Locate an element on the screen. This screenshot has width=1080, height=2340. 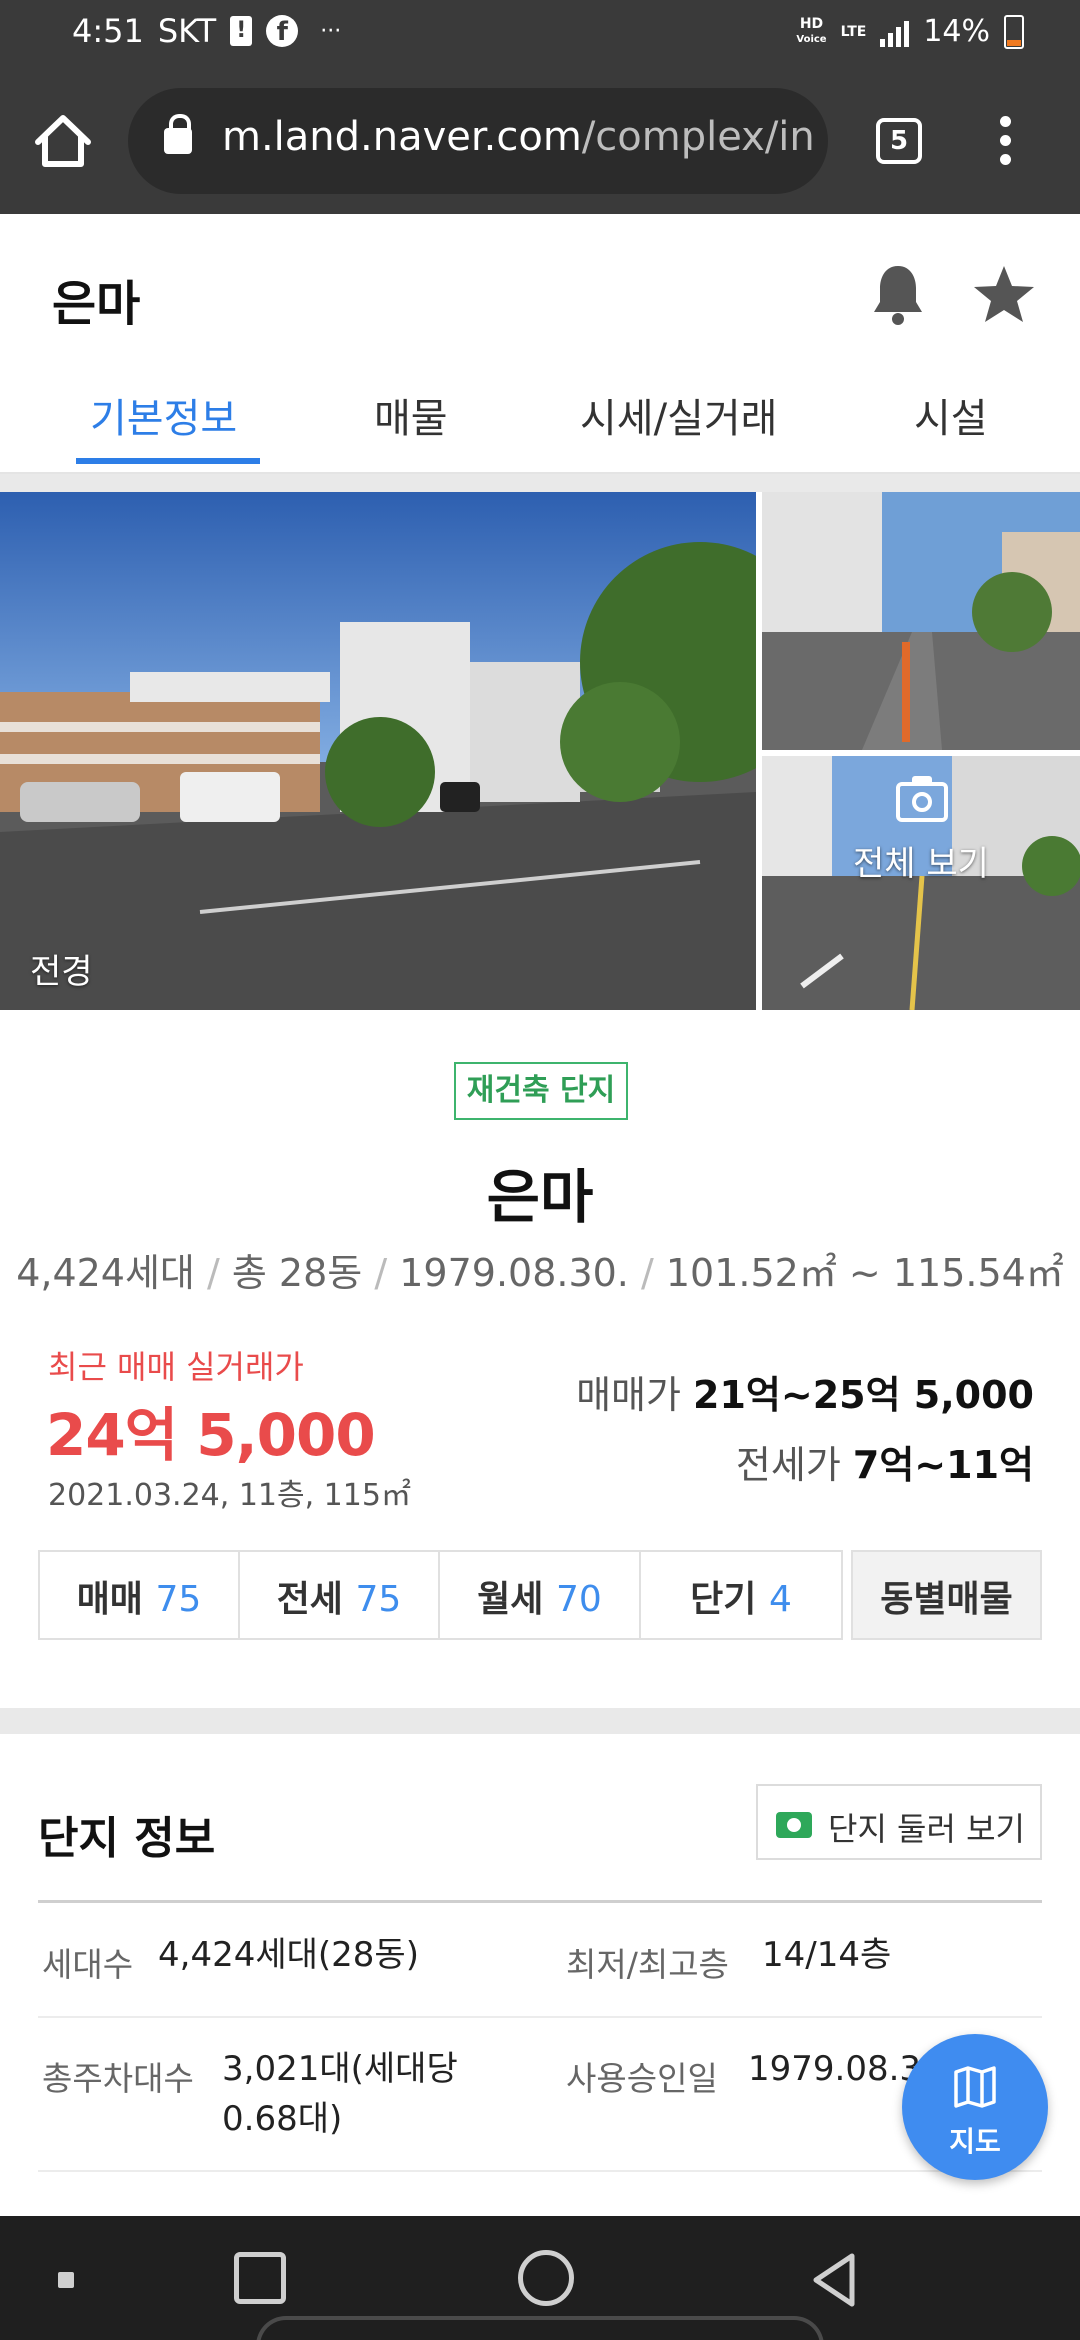
status-left: 4:51 SKT ! f ··· is located at coordinates (206, 31).